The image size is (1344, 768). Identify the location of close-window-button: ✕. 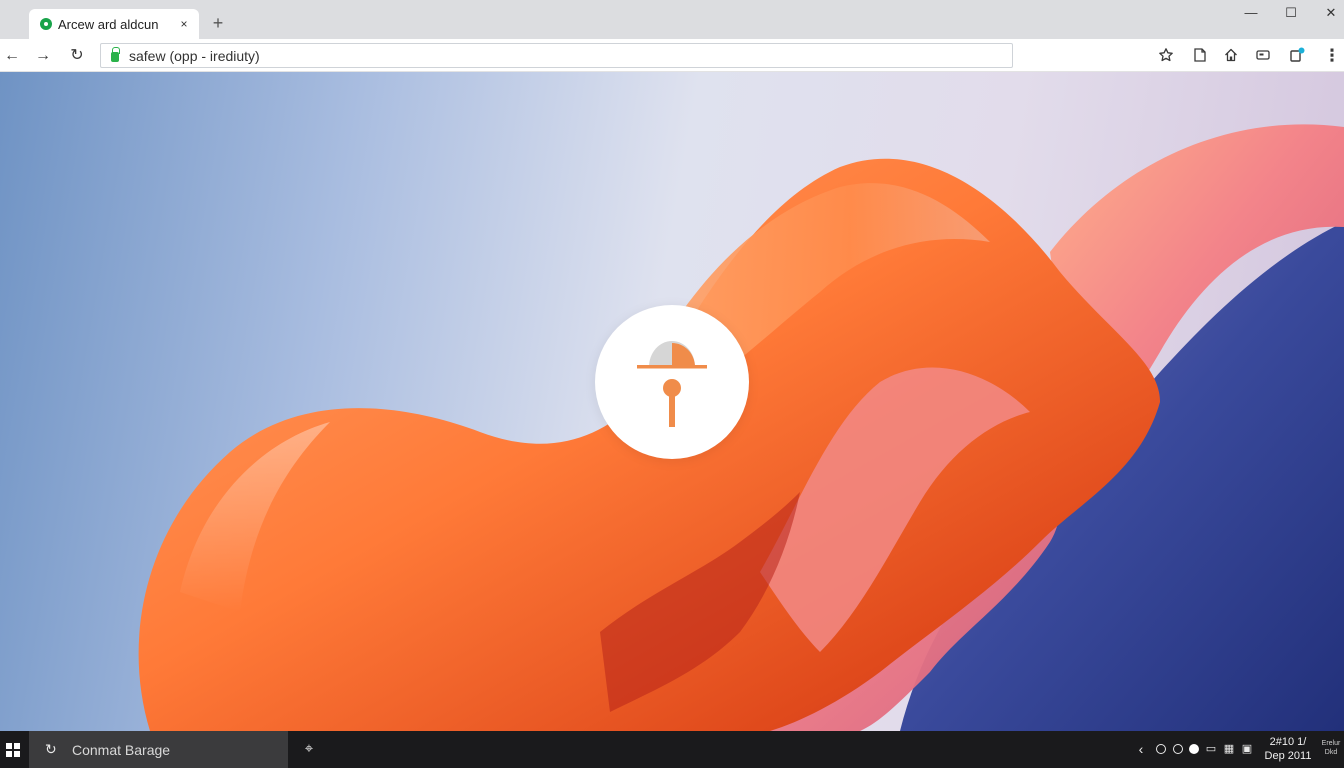
(1330, 13).